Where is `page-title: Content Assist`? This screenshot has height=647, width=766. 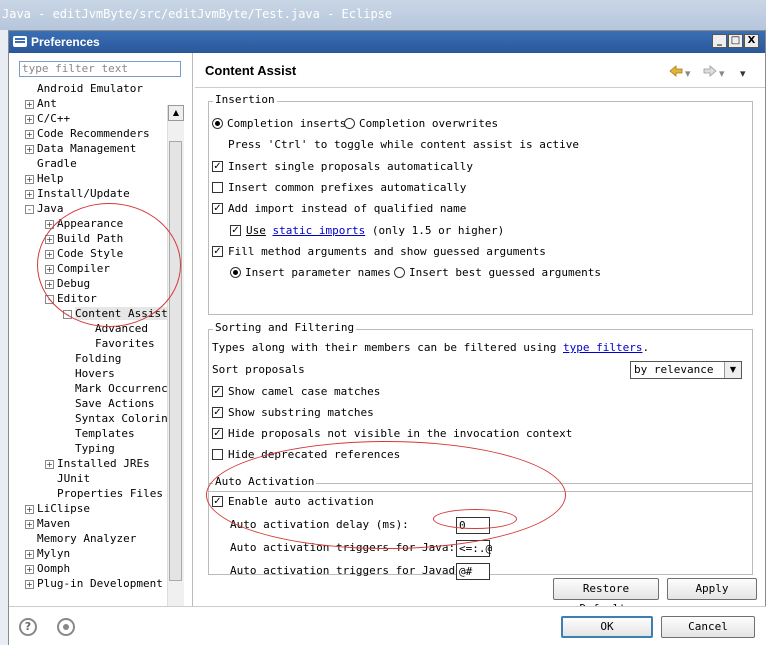
page-title: Content Assist is located at coordinates (251, 70).